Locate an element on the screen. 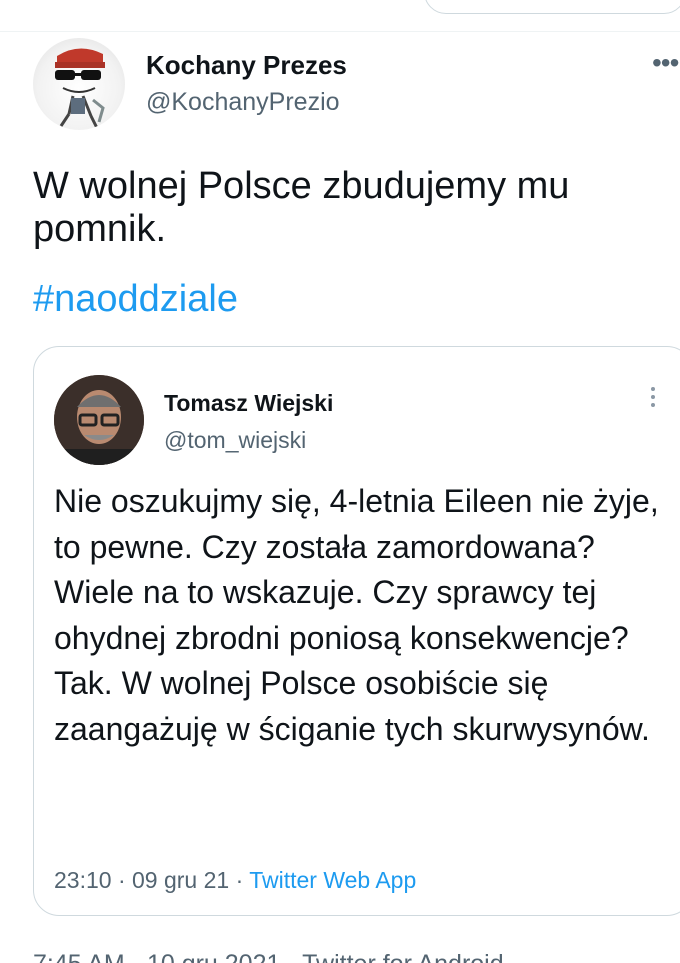 The height and width of the screenshot is (963, 680). quoted-author-handle: @tom_wiejski is located at coordinates (235, 440).